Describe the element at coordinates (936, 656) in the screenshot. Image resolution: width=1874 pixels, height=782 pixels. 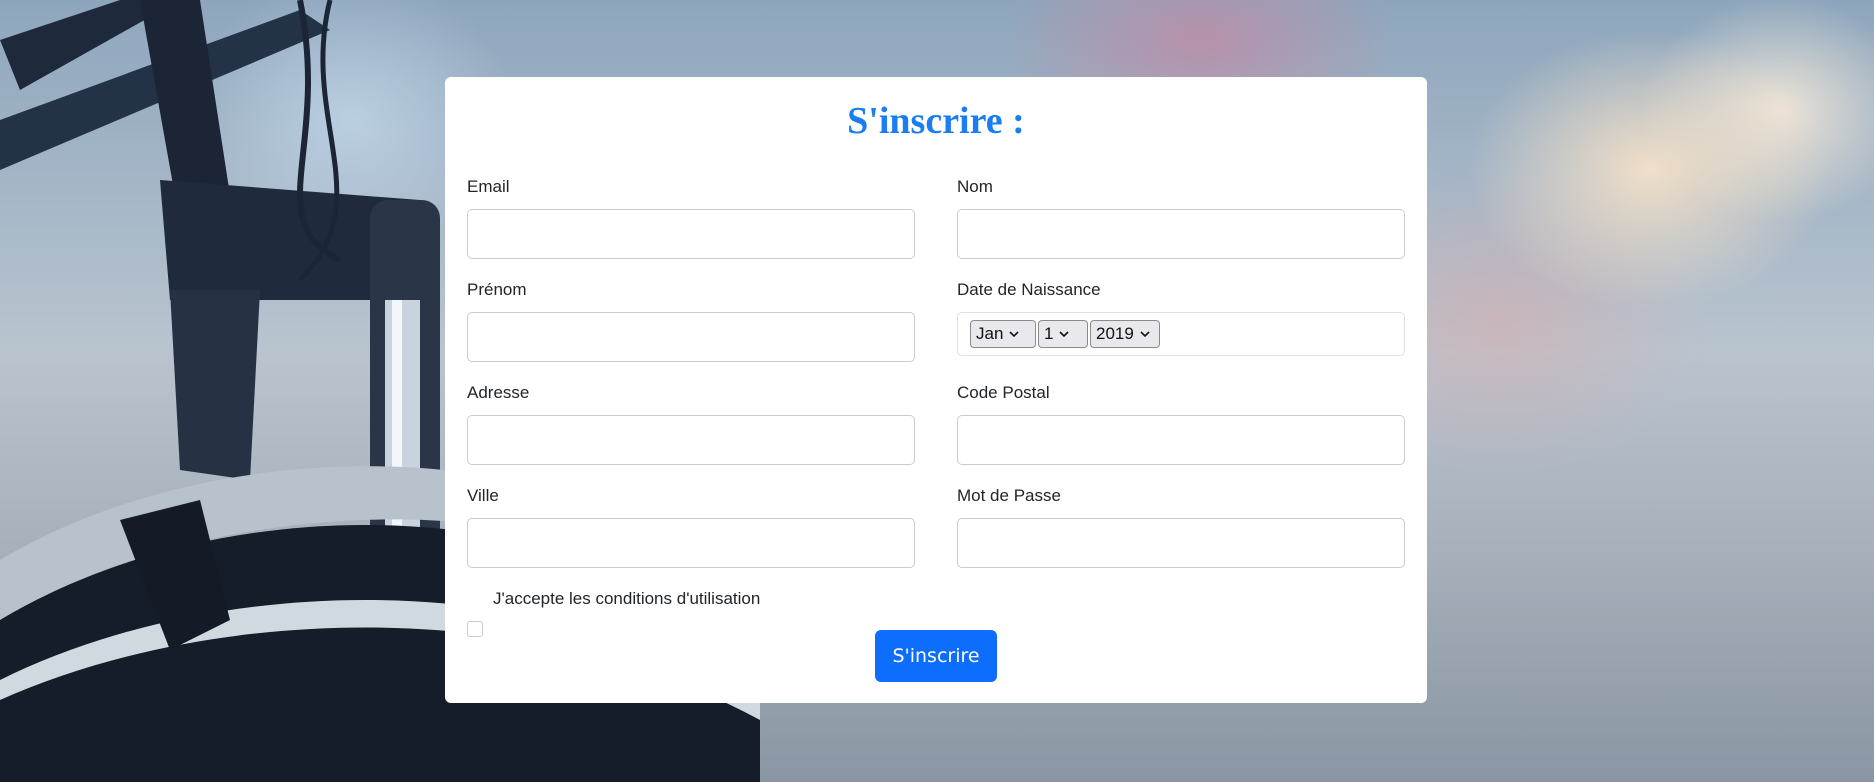
I see `submit-button: S'inscrire` at that location.